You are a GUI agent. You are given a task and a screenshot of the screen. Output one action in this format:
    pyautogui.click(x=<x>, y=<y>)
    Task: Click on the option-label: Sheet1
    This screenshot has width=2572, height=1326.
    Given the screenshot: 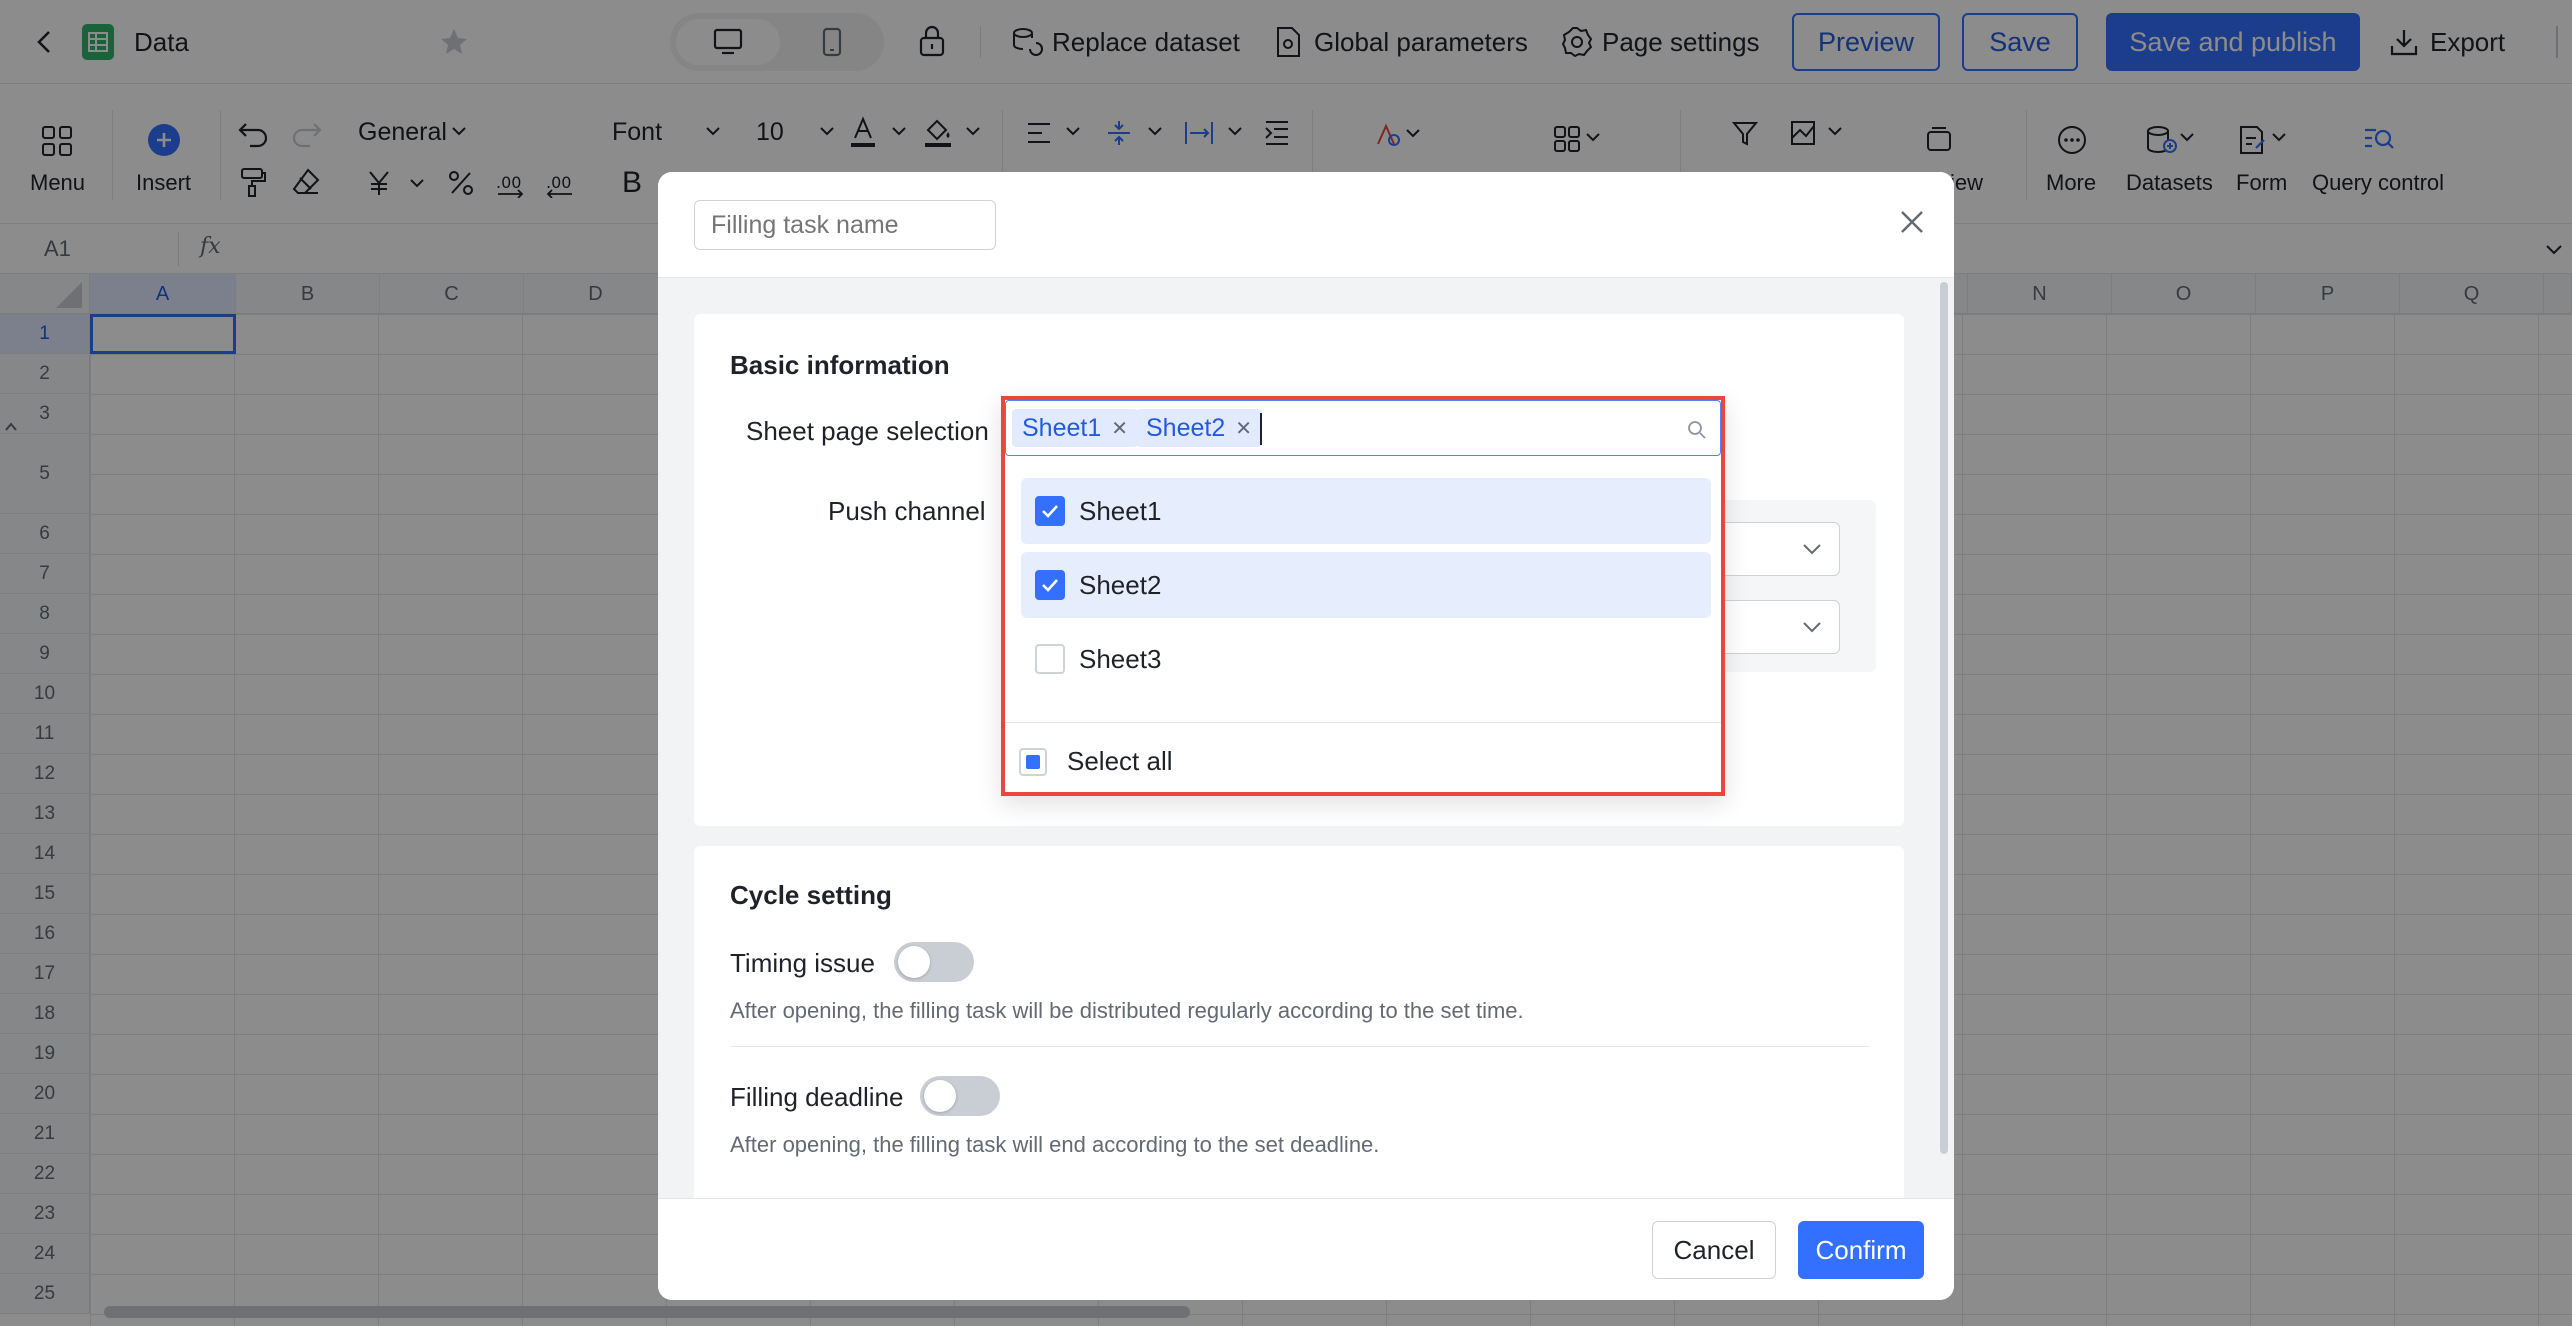 What is the action you would take?
    pyautogui.click(x=1120, y=510)
    